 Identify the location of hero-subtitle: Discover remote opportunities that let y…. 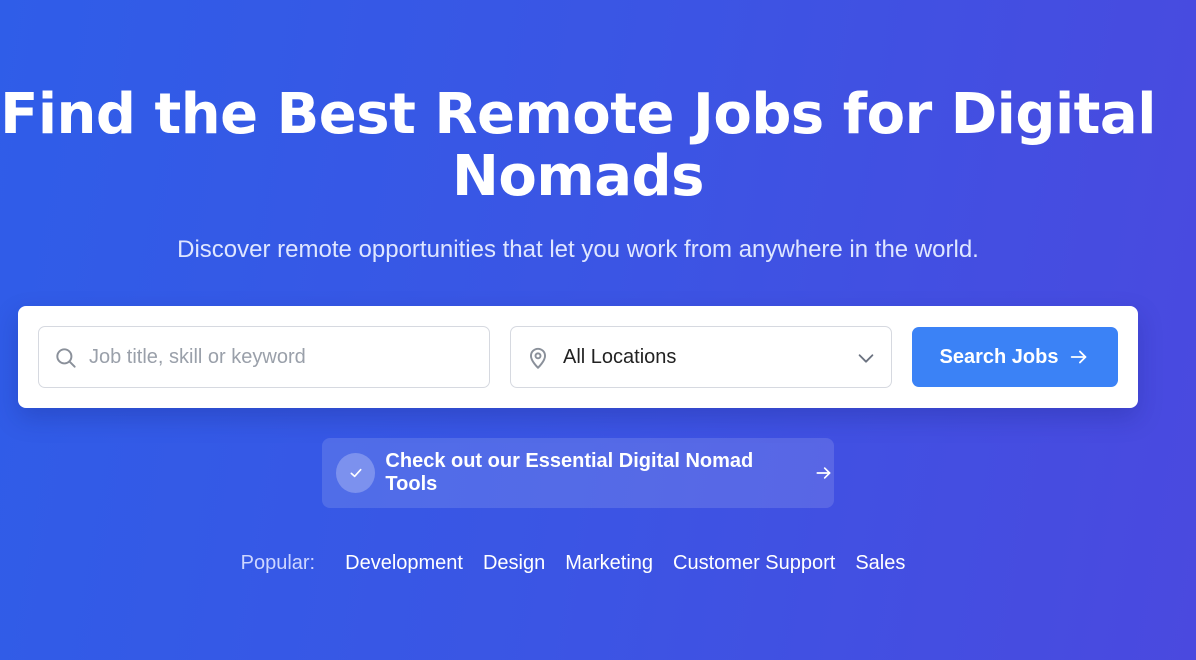
(578, 249).